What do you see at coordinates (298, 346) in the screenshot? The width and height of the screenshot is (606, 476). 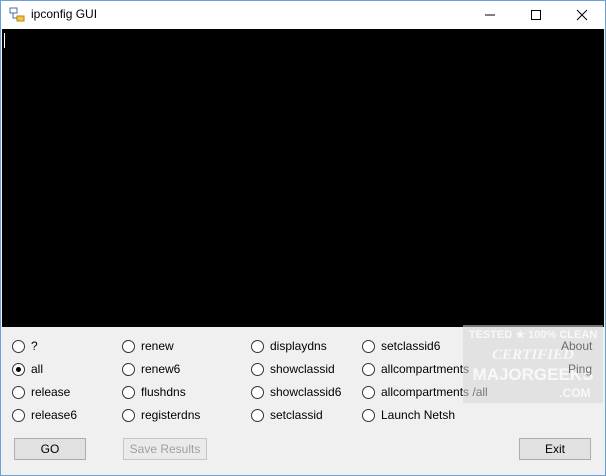 I see `radio-label: displaydns` at bounding box center [298, 346].